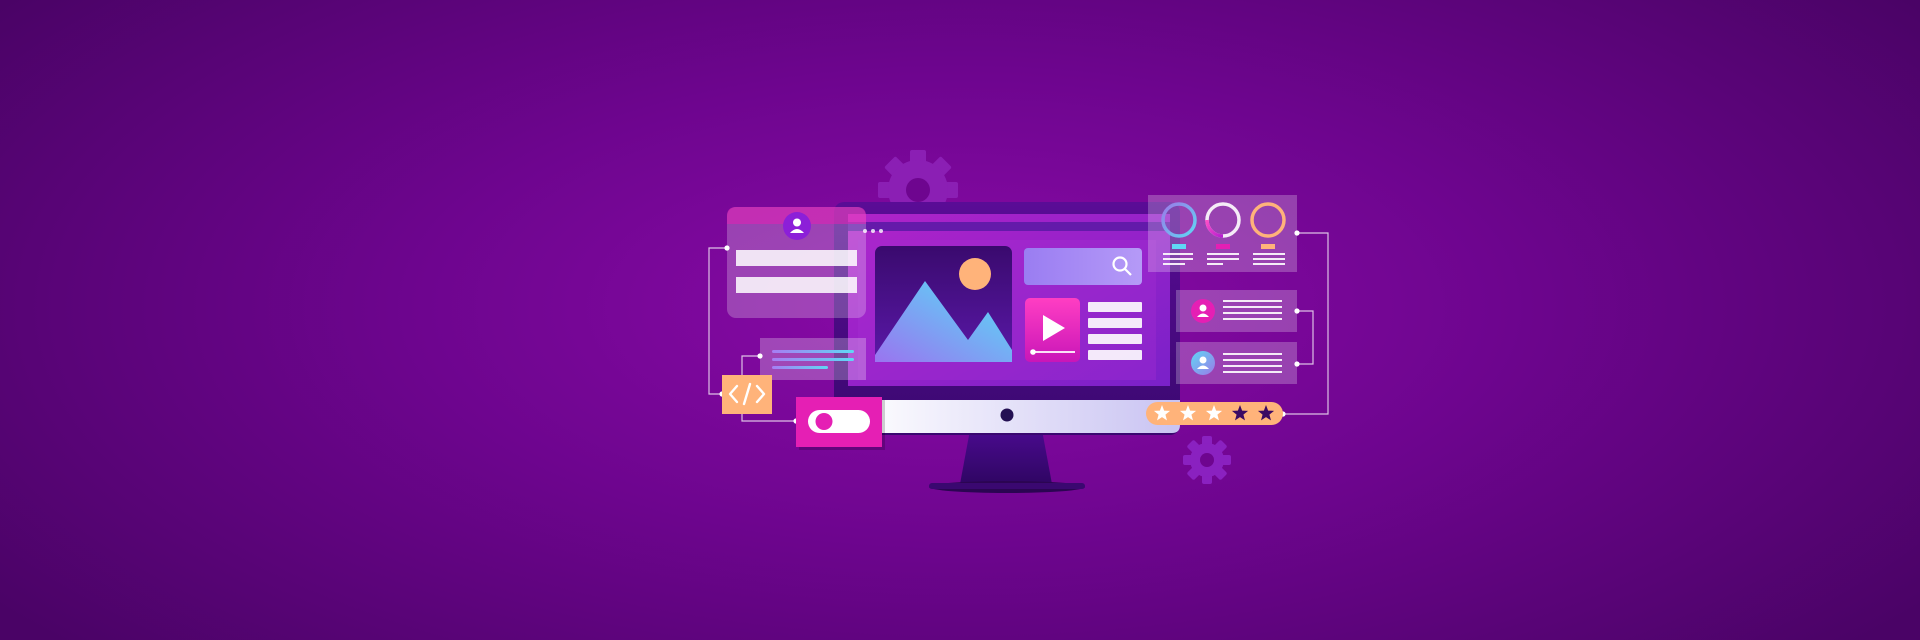 This screenshot has height=640, width=1920. What do you see at coordinates (824, 421) in the screenshot?
I see `toggle-knob` at bounding box center [824, 421].